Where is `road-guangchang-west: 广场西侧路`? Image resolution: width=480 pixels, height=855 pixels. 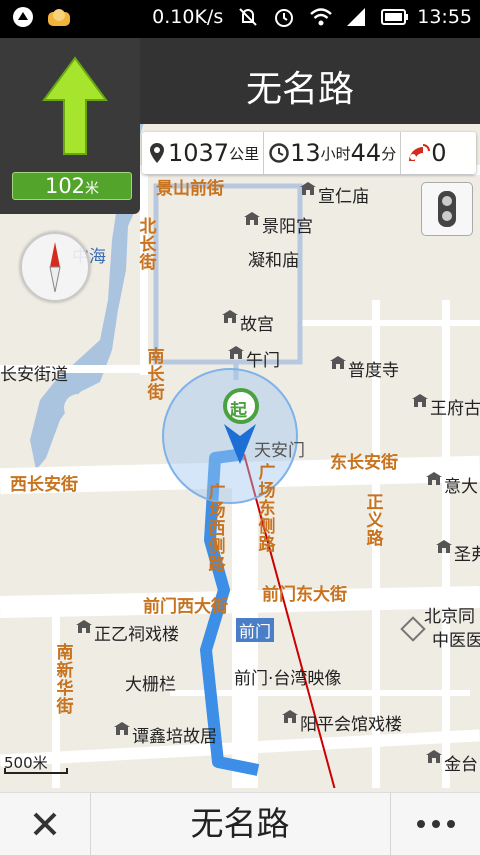
road-guangchang-west: 广场西侧路 is located at coordinates (217, 529).